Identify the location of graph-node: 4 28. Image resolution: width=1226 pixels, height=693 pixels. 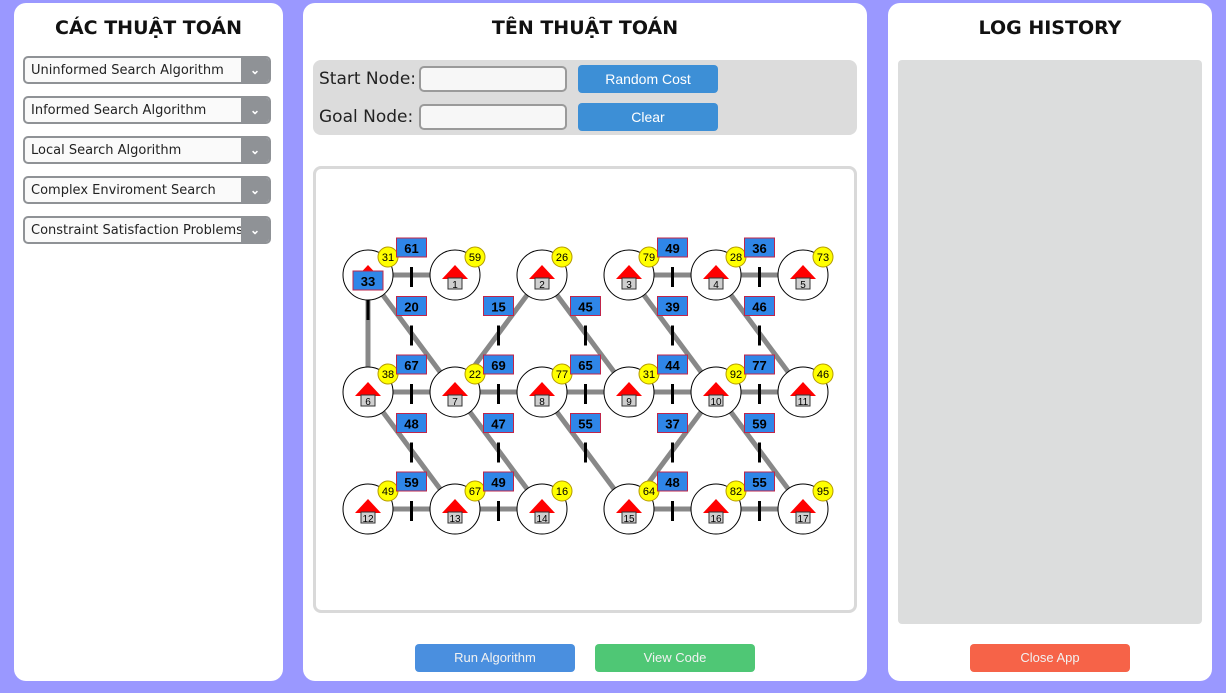
(718, 273).